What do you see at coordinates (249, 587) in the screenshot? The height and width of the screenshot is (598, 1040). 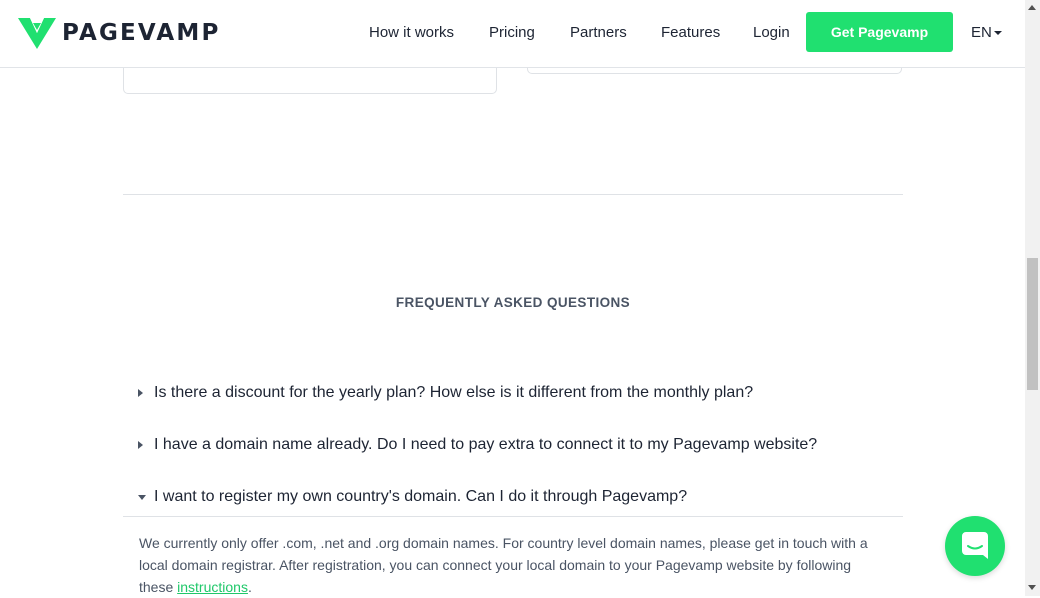 I see `faq-answer-end: .` at bounding box center [249, 587].